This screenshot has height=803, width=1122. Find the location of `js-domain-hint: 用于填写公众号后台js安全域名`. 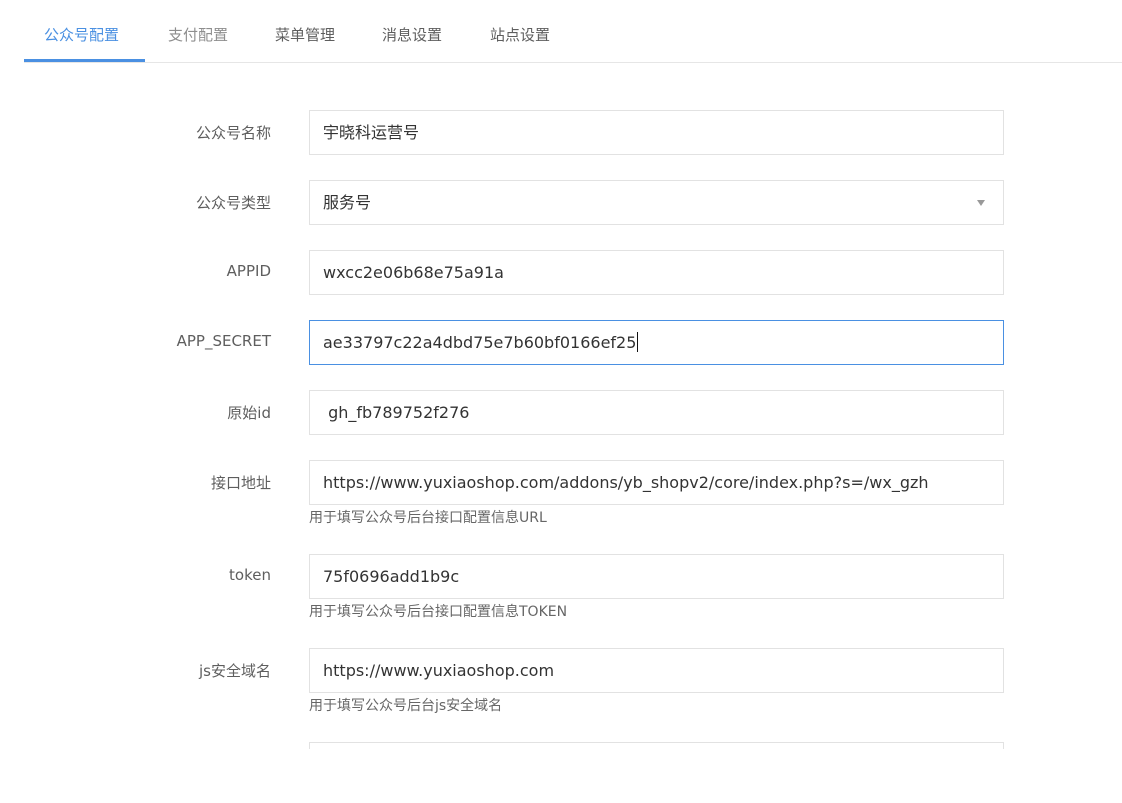

js-domain-hint: 用于填写公众号后台js安全域名 is located at coordinates (406, 706).